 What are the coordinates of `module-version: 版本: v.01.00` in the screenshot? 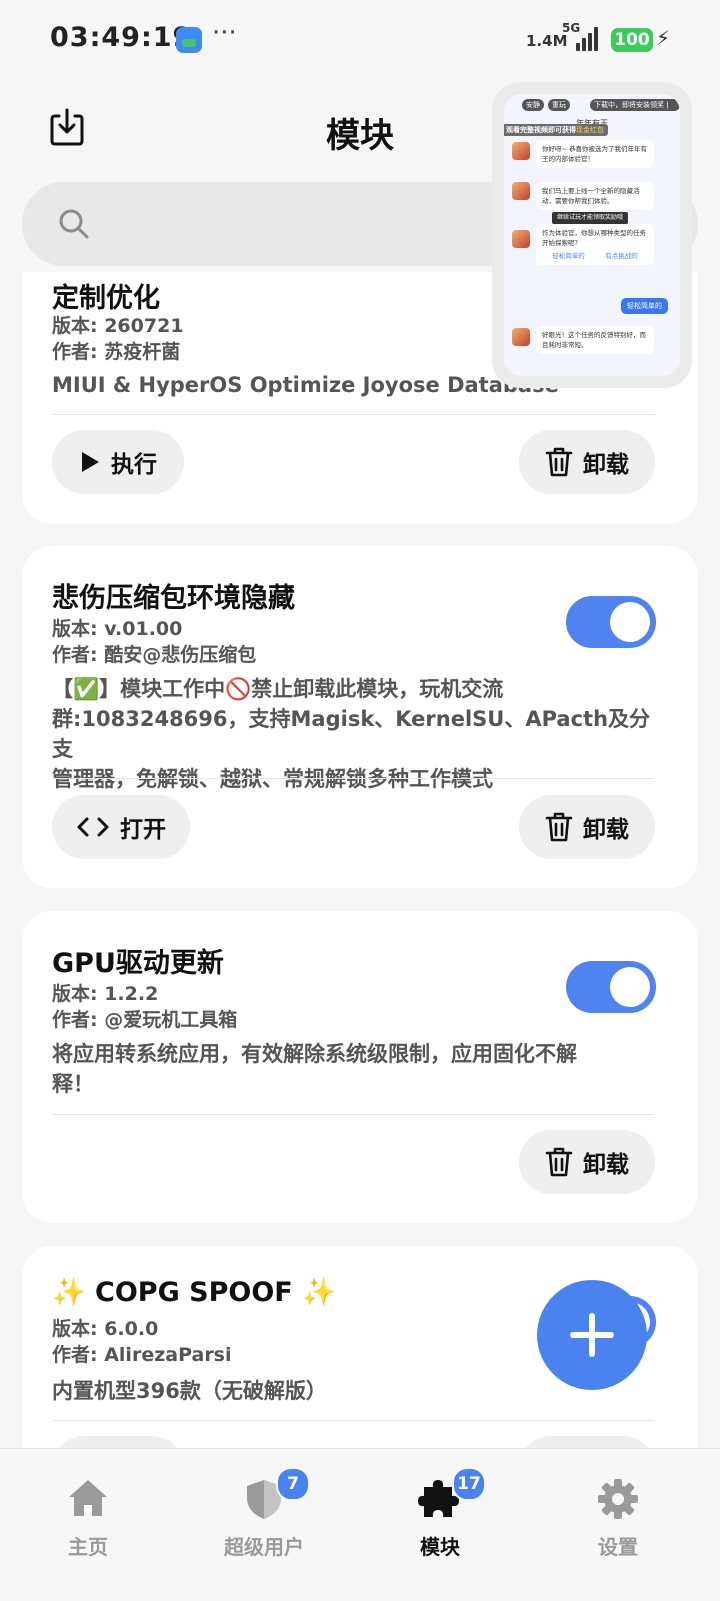 It's located at (117, 629).